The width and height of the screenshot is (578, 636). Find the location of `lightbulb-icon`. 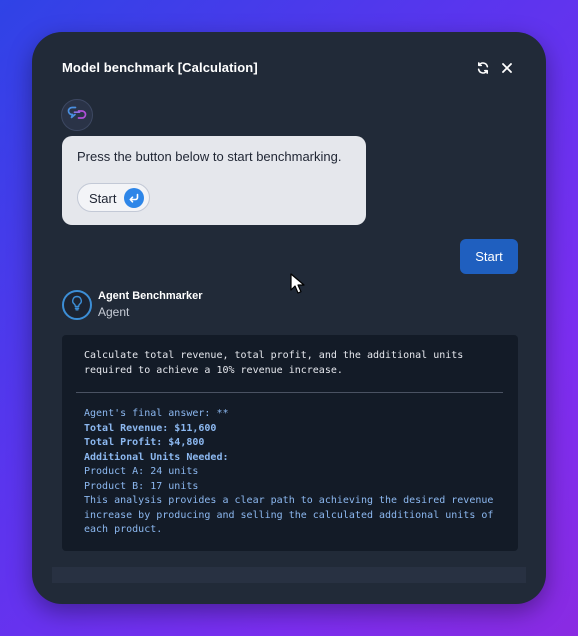

lightbulb-icon is located at coordinates (77, 305).